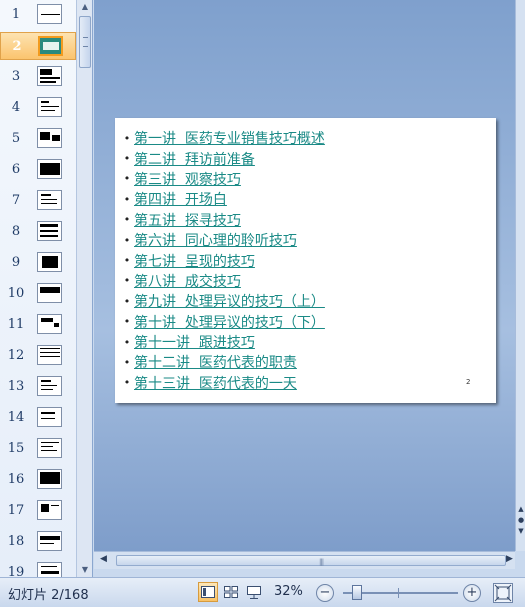  I want to click on thumbnail-scrollbar: ▲ ▼, so click(84, 288).